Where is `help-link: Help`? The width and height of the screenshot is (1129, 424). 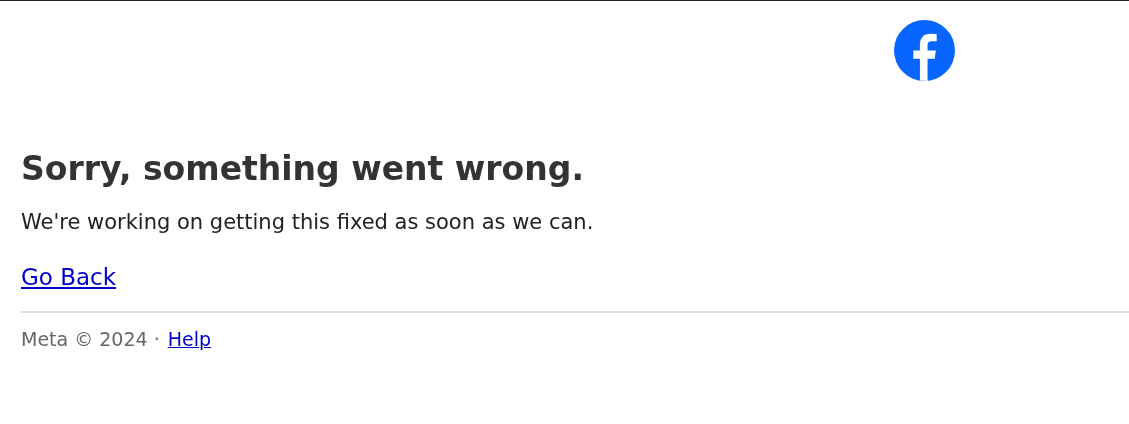
help-link: Help is located at coordinates (189, 339).